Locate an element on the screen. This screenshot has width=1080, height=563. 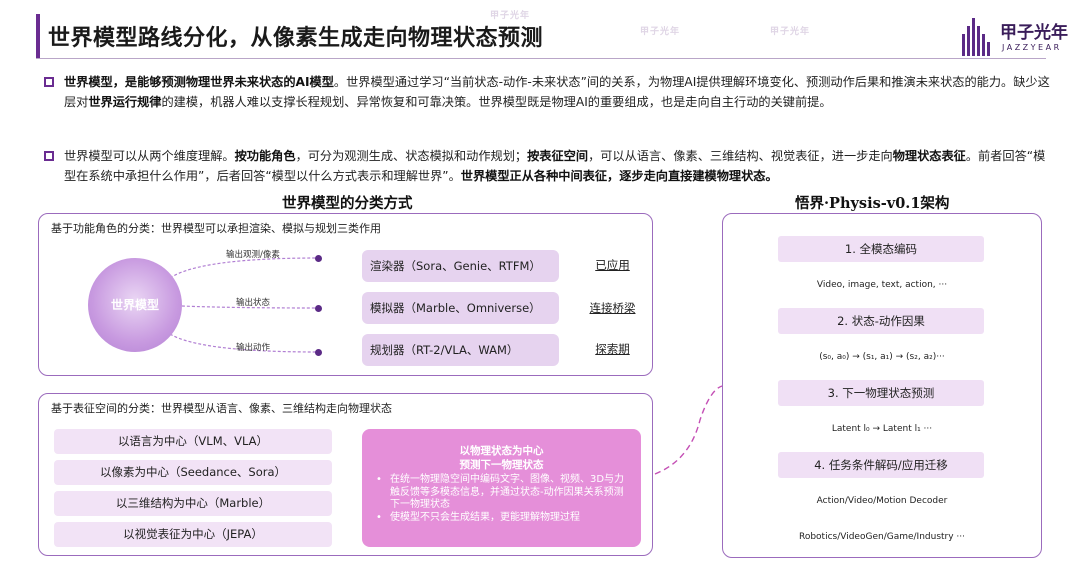
bullet-bold-run: 世界模型正从各种中间表征，逐步走向直接建模物理状态。 is located at coordinates (619, 176).